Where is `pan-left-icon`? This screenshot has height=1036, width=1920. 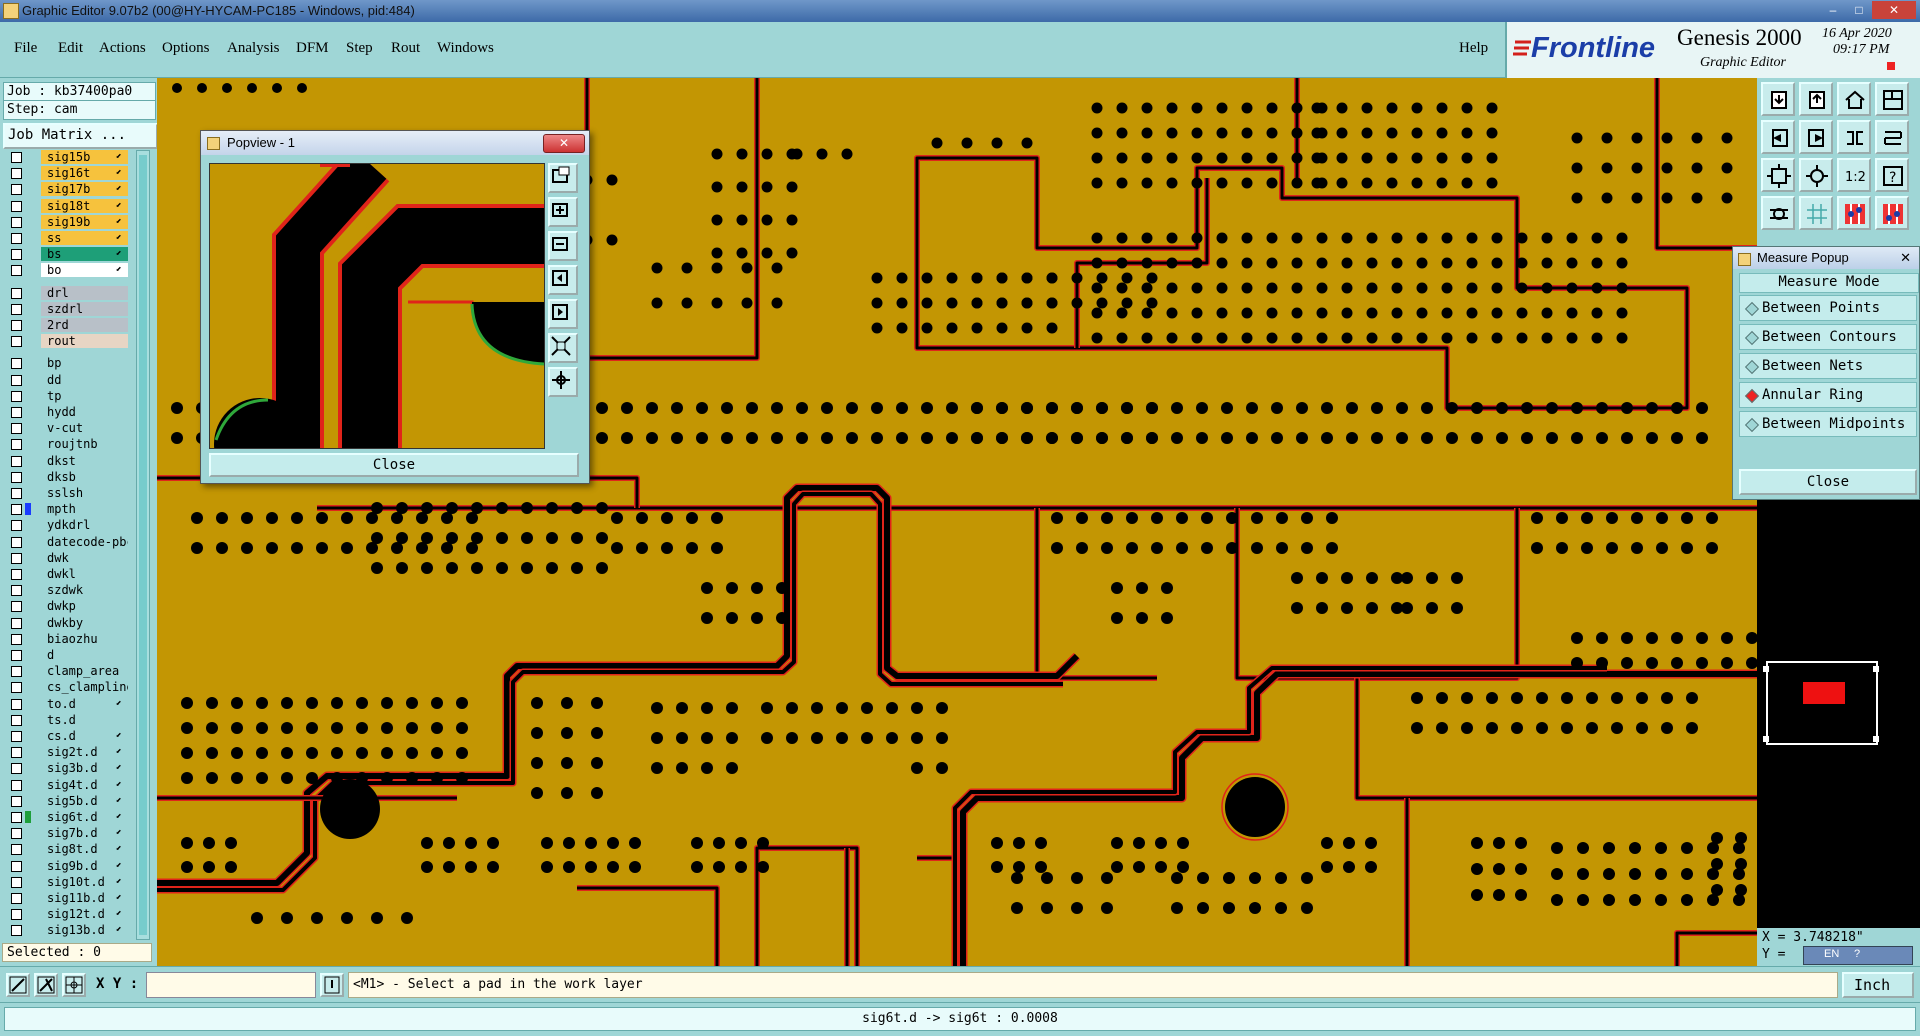 pan-left-icon is located at coordinates (563, 280).